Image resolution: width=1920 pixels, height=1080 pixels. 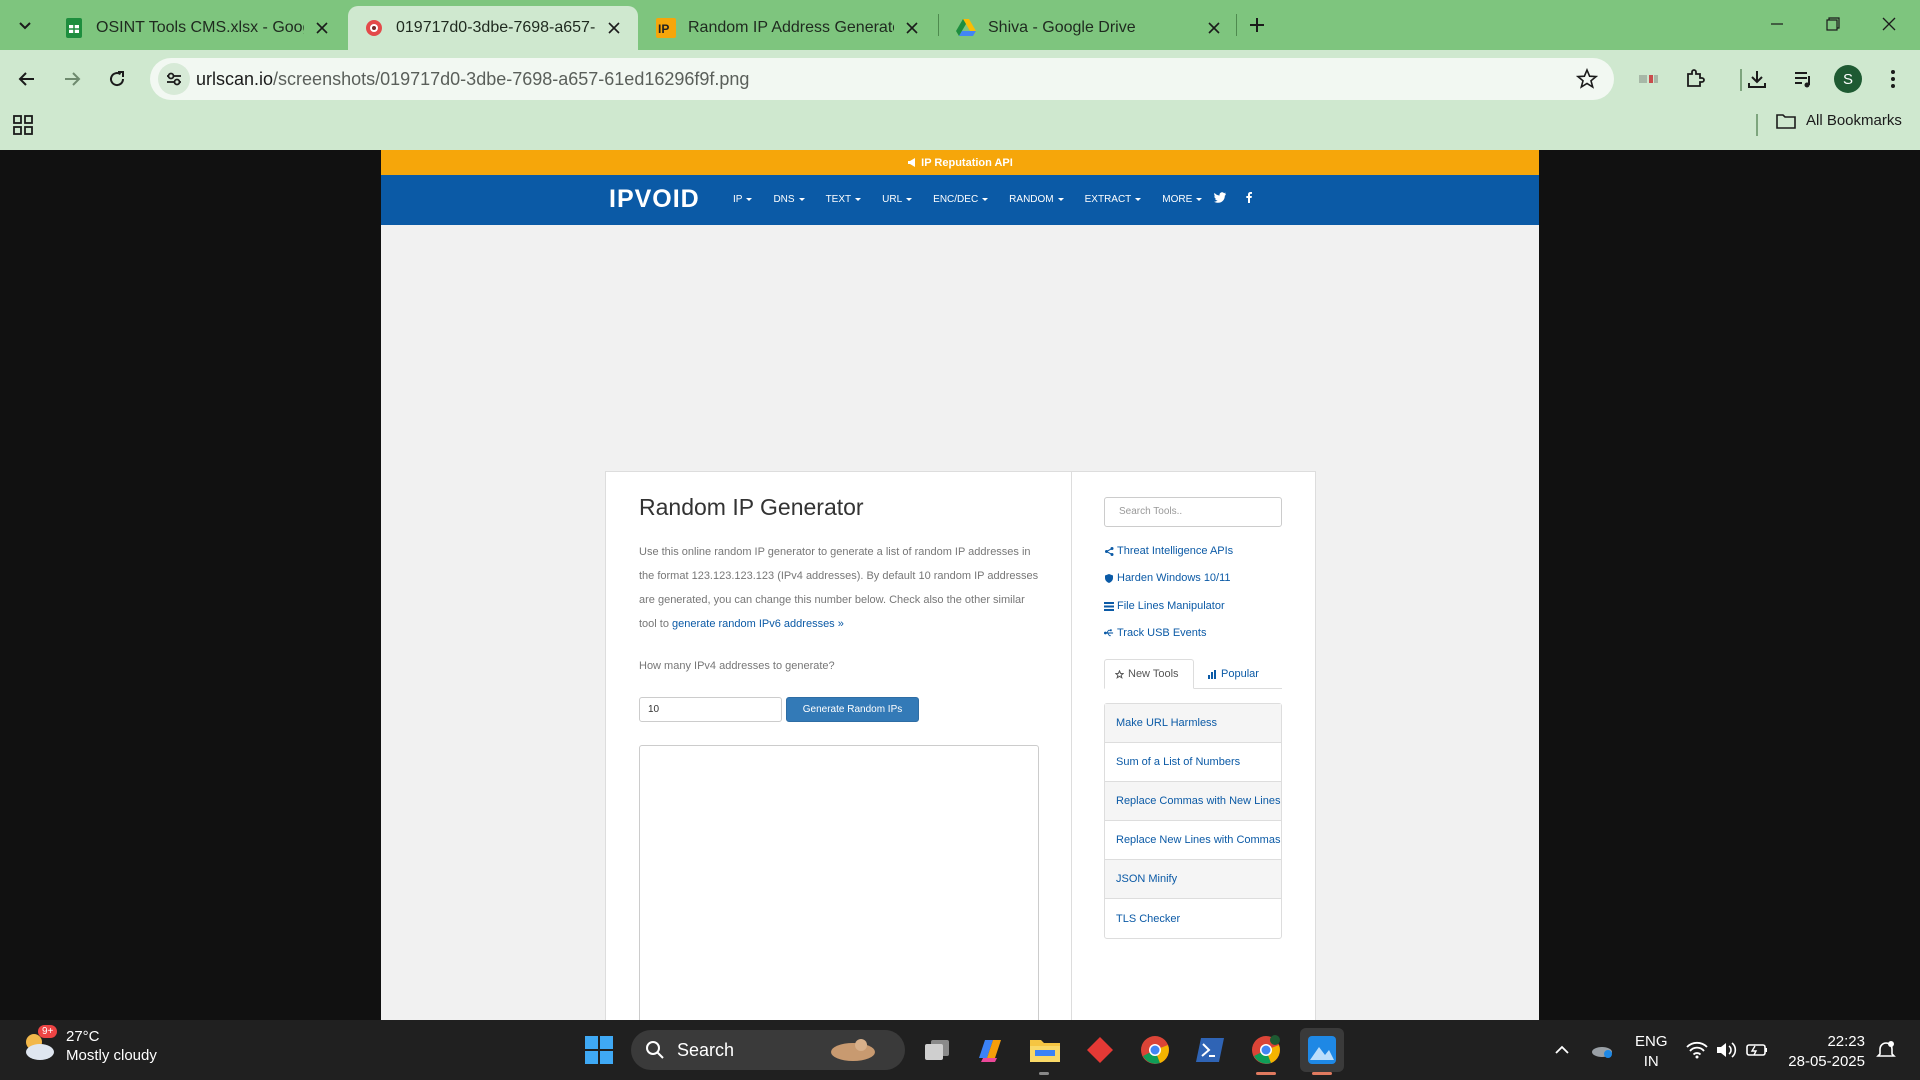 I want to click on profile-avatar: S, so click(x=1848, y=79).